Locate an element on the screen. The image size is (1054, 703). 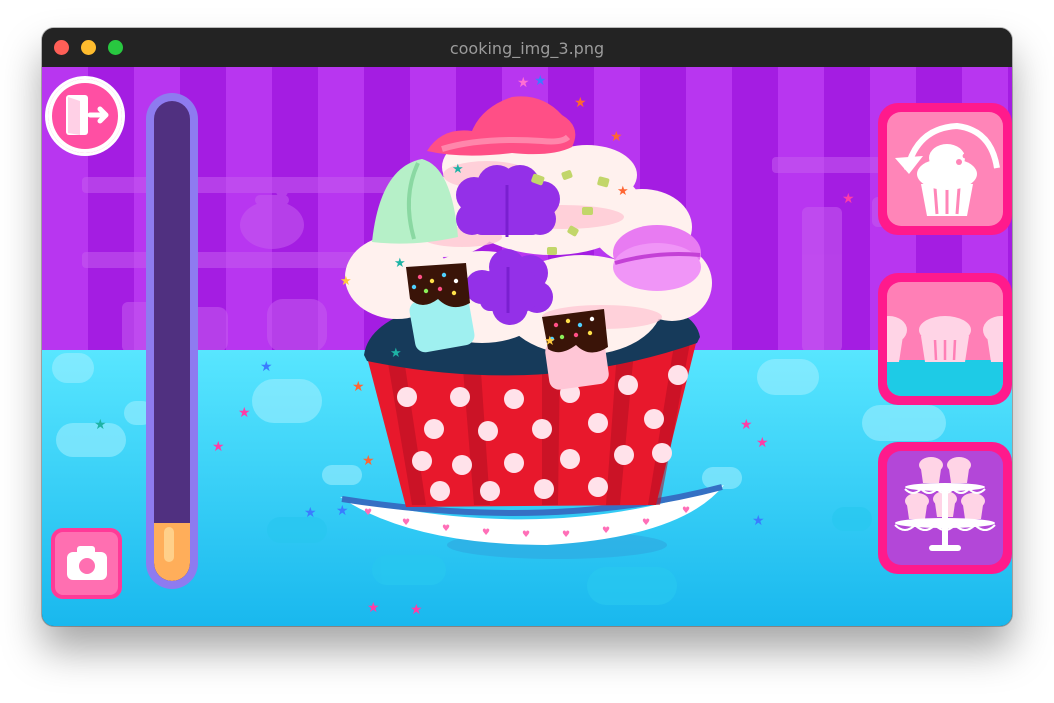
progress-meter-fill is located at coordinates (172, 552).